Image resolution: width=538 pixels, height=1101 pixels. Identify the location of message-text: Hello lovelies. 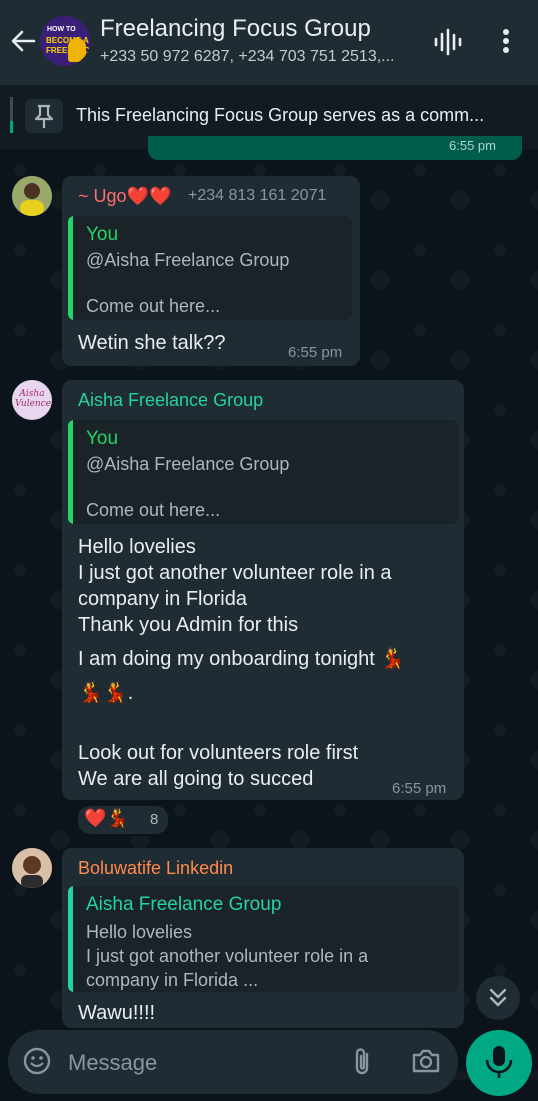
(137, 547).